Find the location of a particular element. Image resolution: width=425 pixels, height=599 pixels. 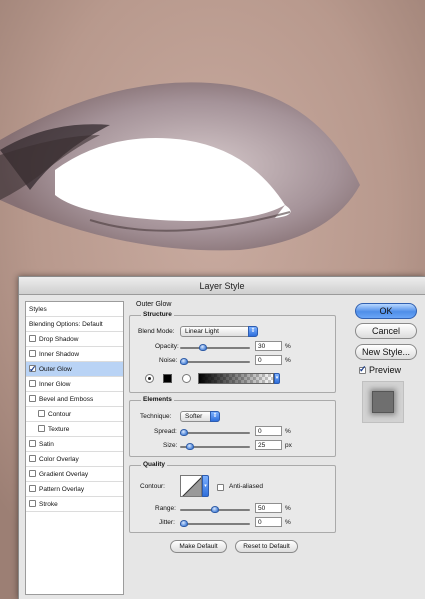

technique-select: Softer ⇕ is located at coordinates (200, 416).